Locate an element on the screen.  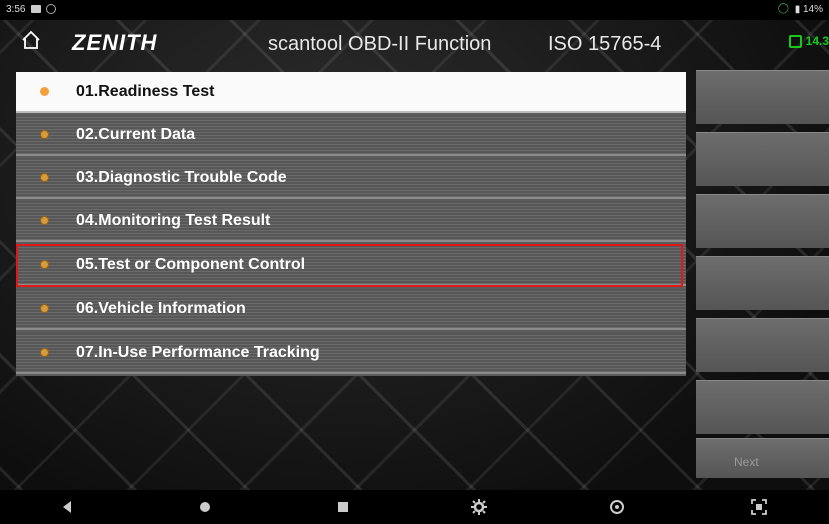
sync-icon is located at coordinates (51, 9).